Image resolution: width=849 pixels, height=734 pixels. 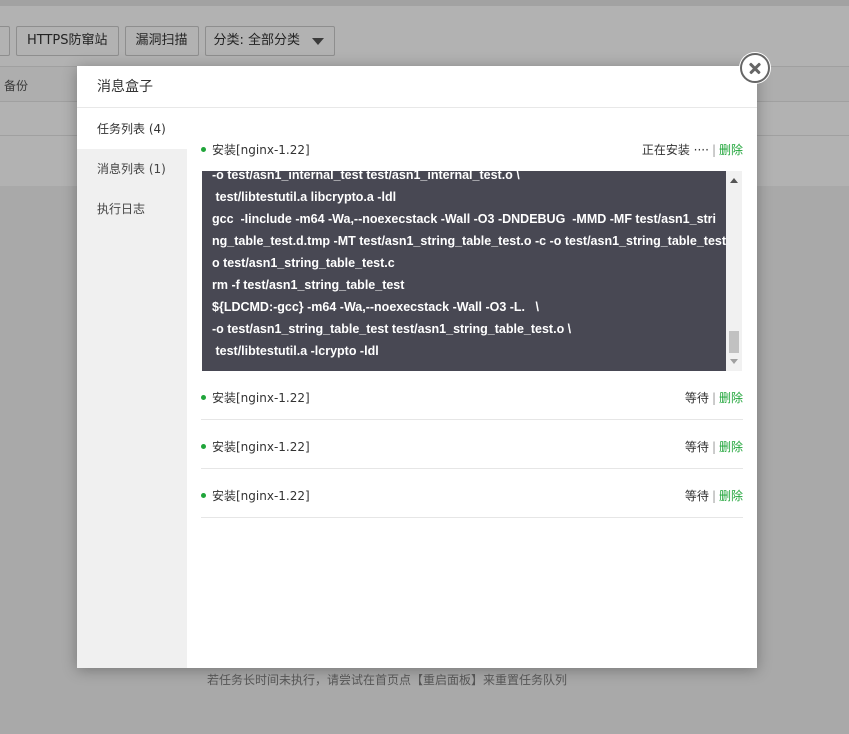 I want to click on task-status: 正在安装 ···· | 删除, so click(x=692, y=149).